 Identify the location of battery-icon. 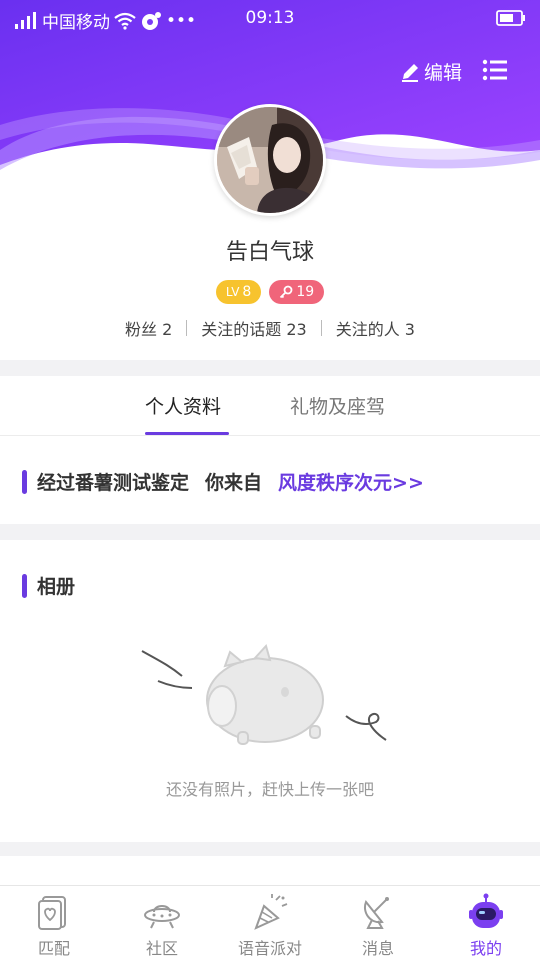
(510, 18).